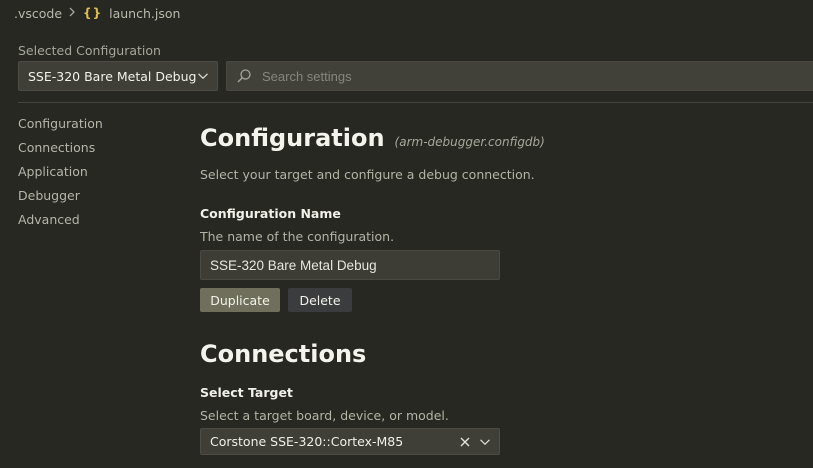 This screenshot has width=813, height=468. I want to click on target-select: Corstone SSE-320::Cortex-M85, so click(350, 441).